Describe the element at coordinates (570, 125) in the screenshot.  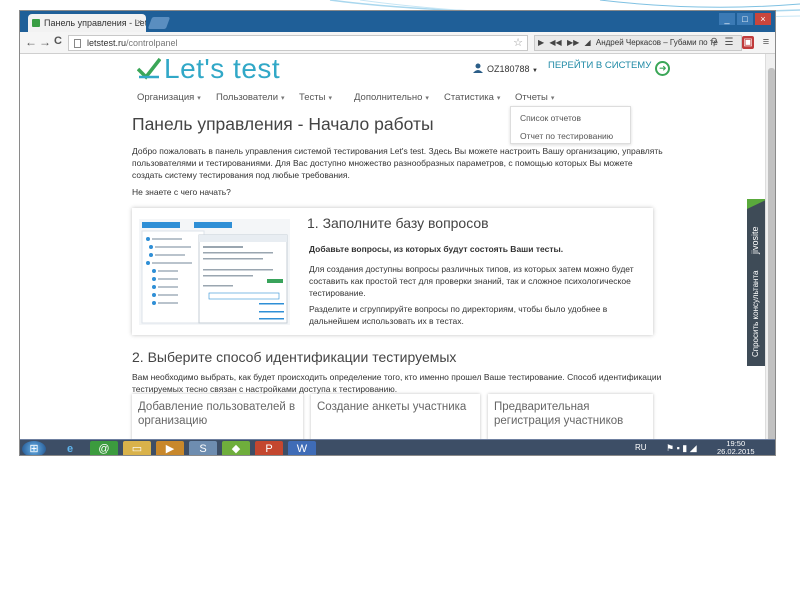
I see `reports-dropdown: Список отчетов Отчет по тестированию` at that location.